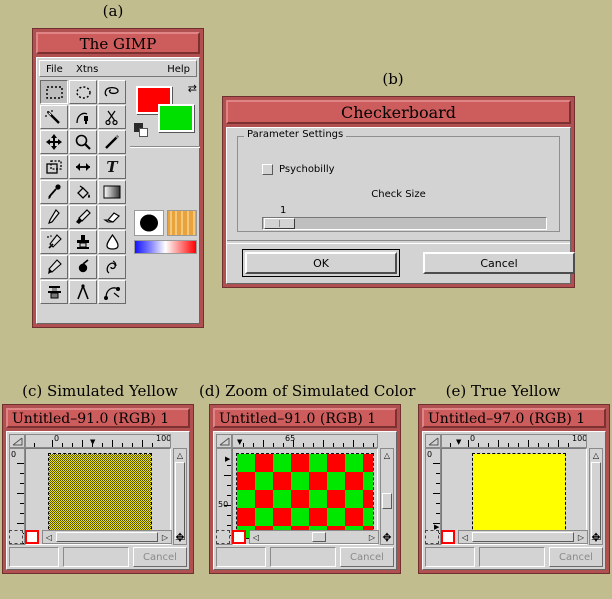 Image resolution: width=612 pixels, height=599 pixels. I want to click on magnifier-tool-icon, so click(83, 142).